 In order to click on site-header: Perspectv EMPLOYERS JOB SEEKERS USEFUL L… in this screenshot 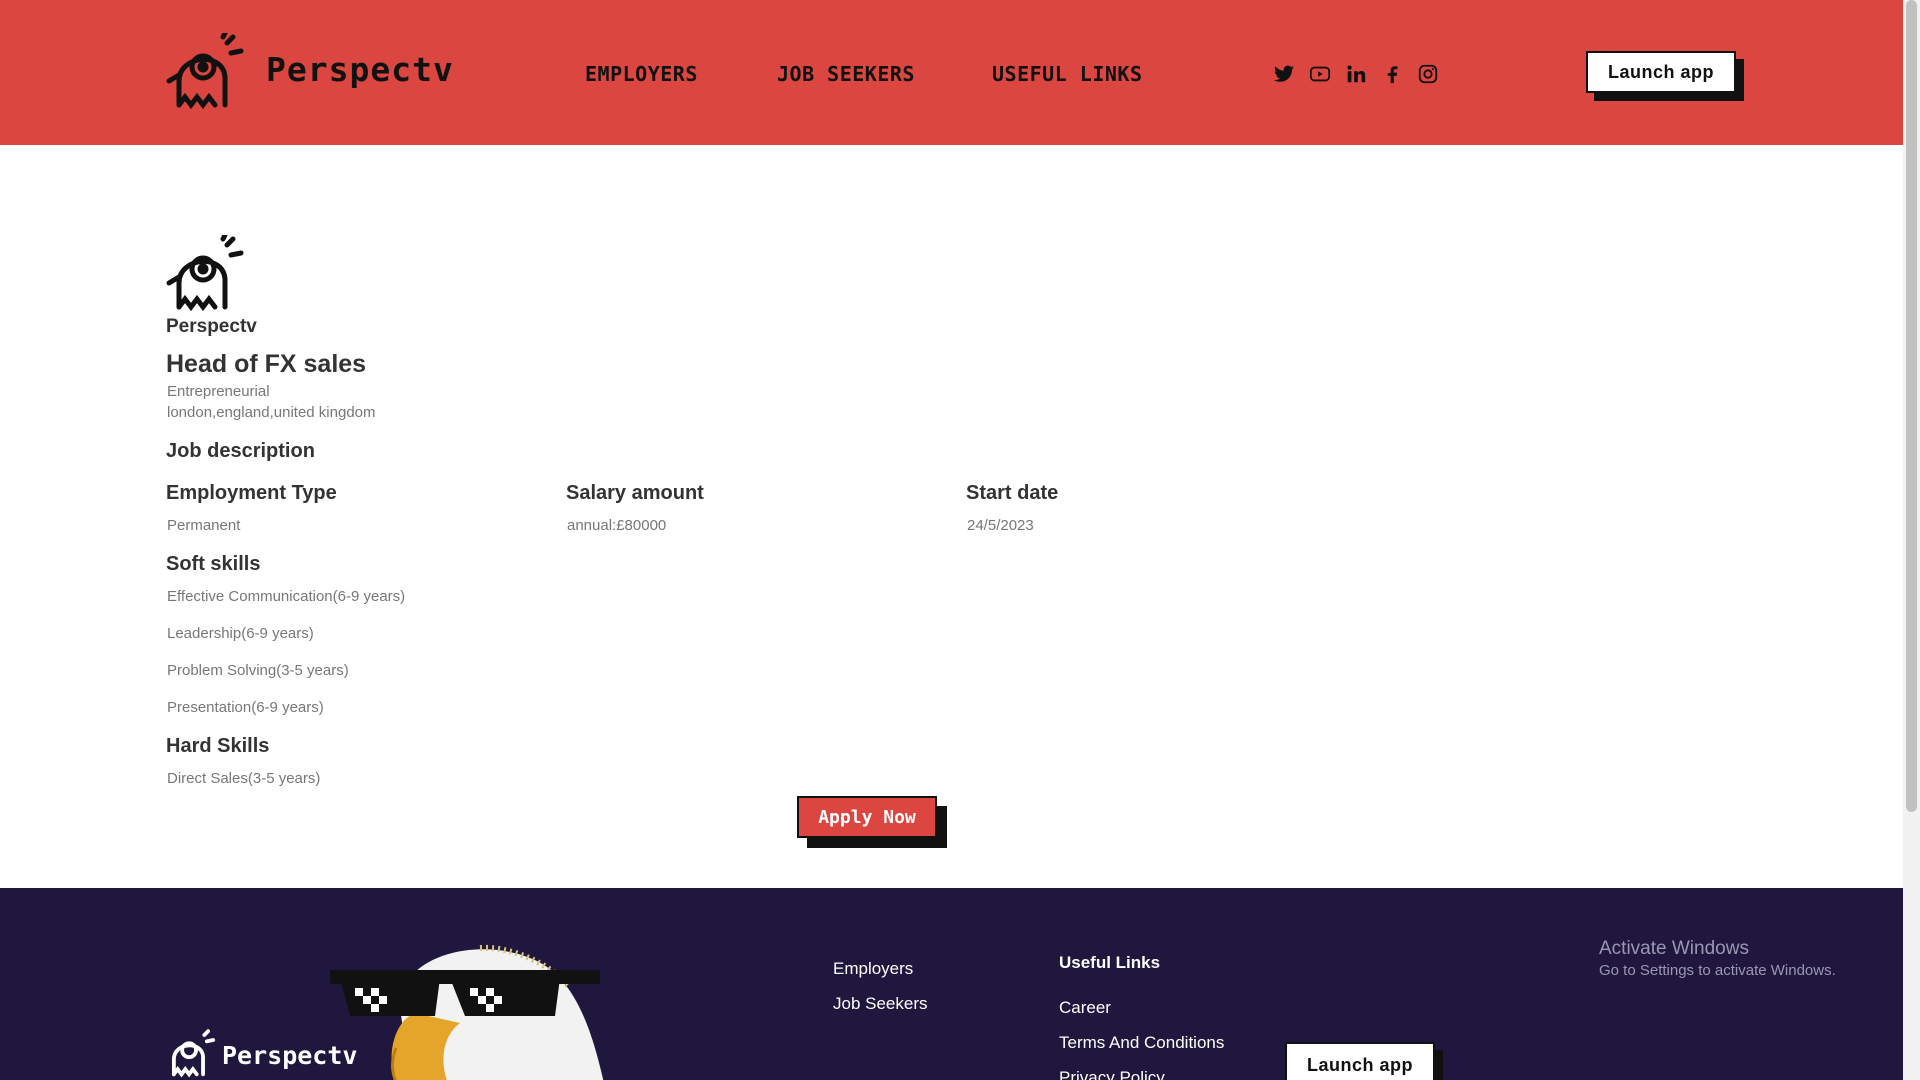, I will do `click(951, 72)`.